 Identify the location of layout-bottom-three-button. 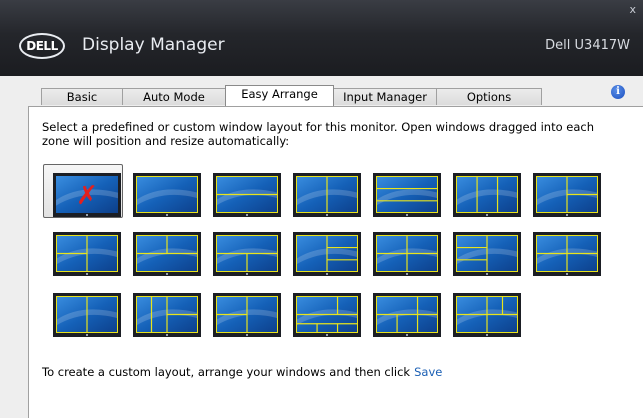
(327, 315).